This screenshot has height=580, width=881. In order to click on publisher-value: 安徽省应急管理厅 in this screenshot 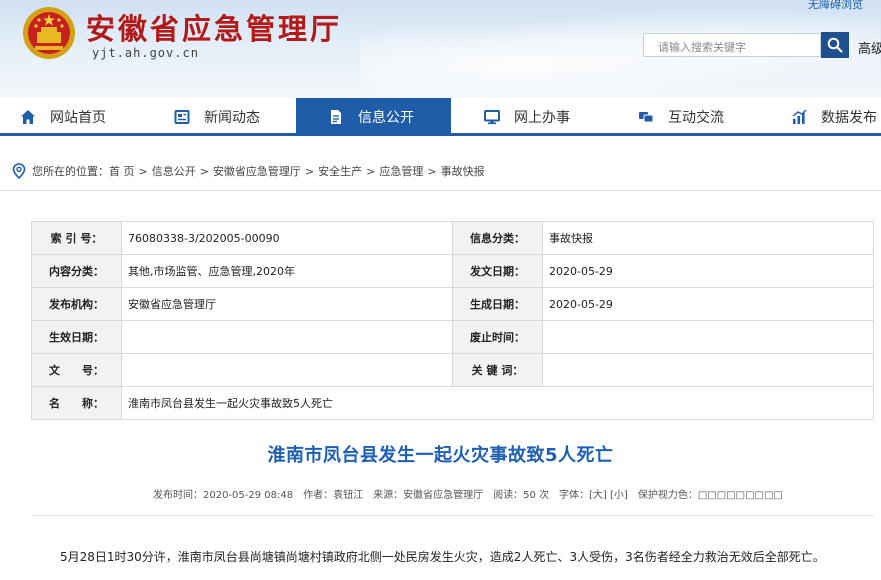, I will do `click(287, 304)`.